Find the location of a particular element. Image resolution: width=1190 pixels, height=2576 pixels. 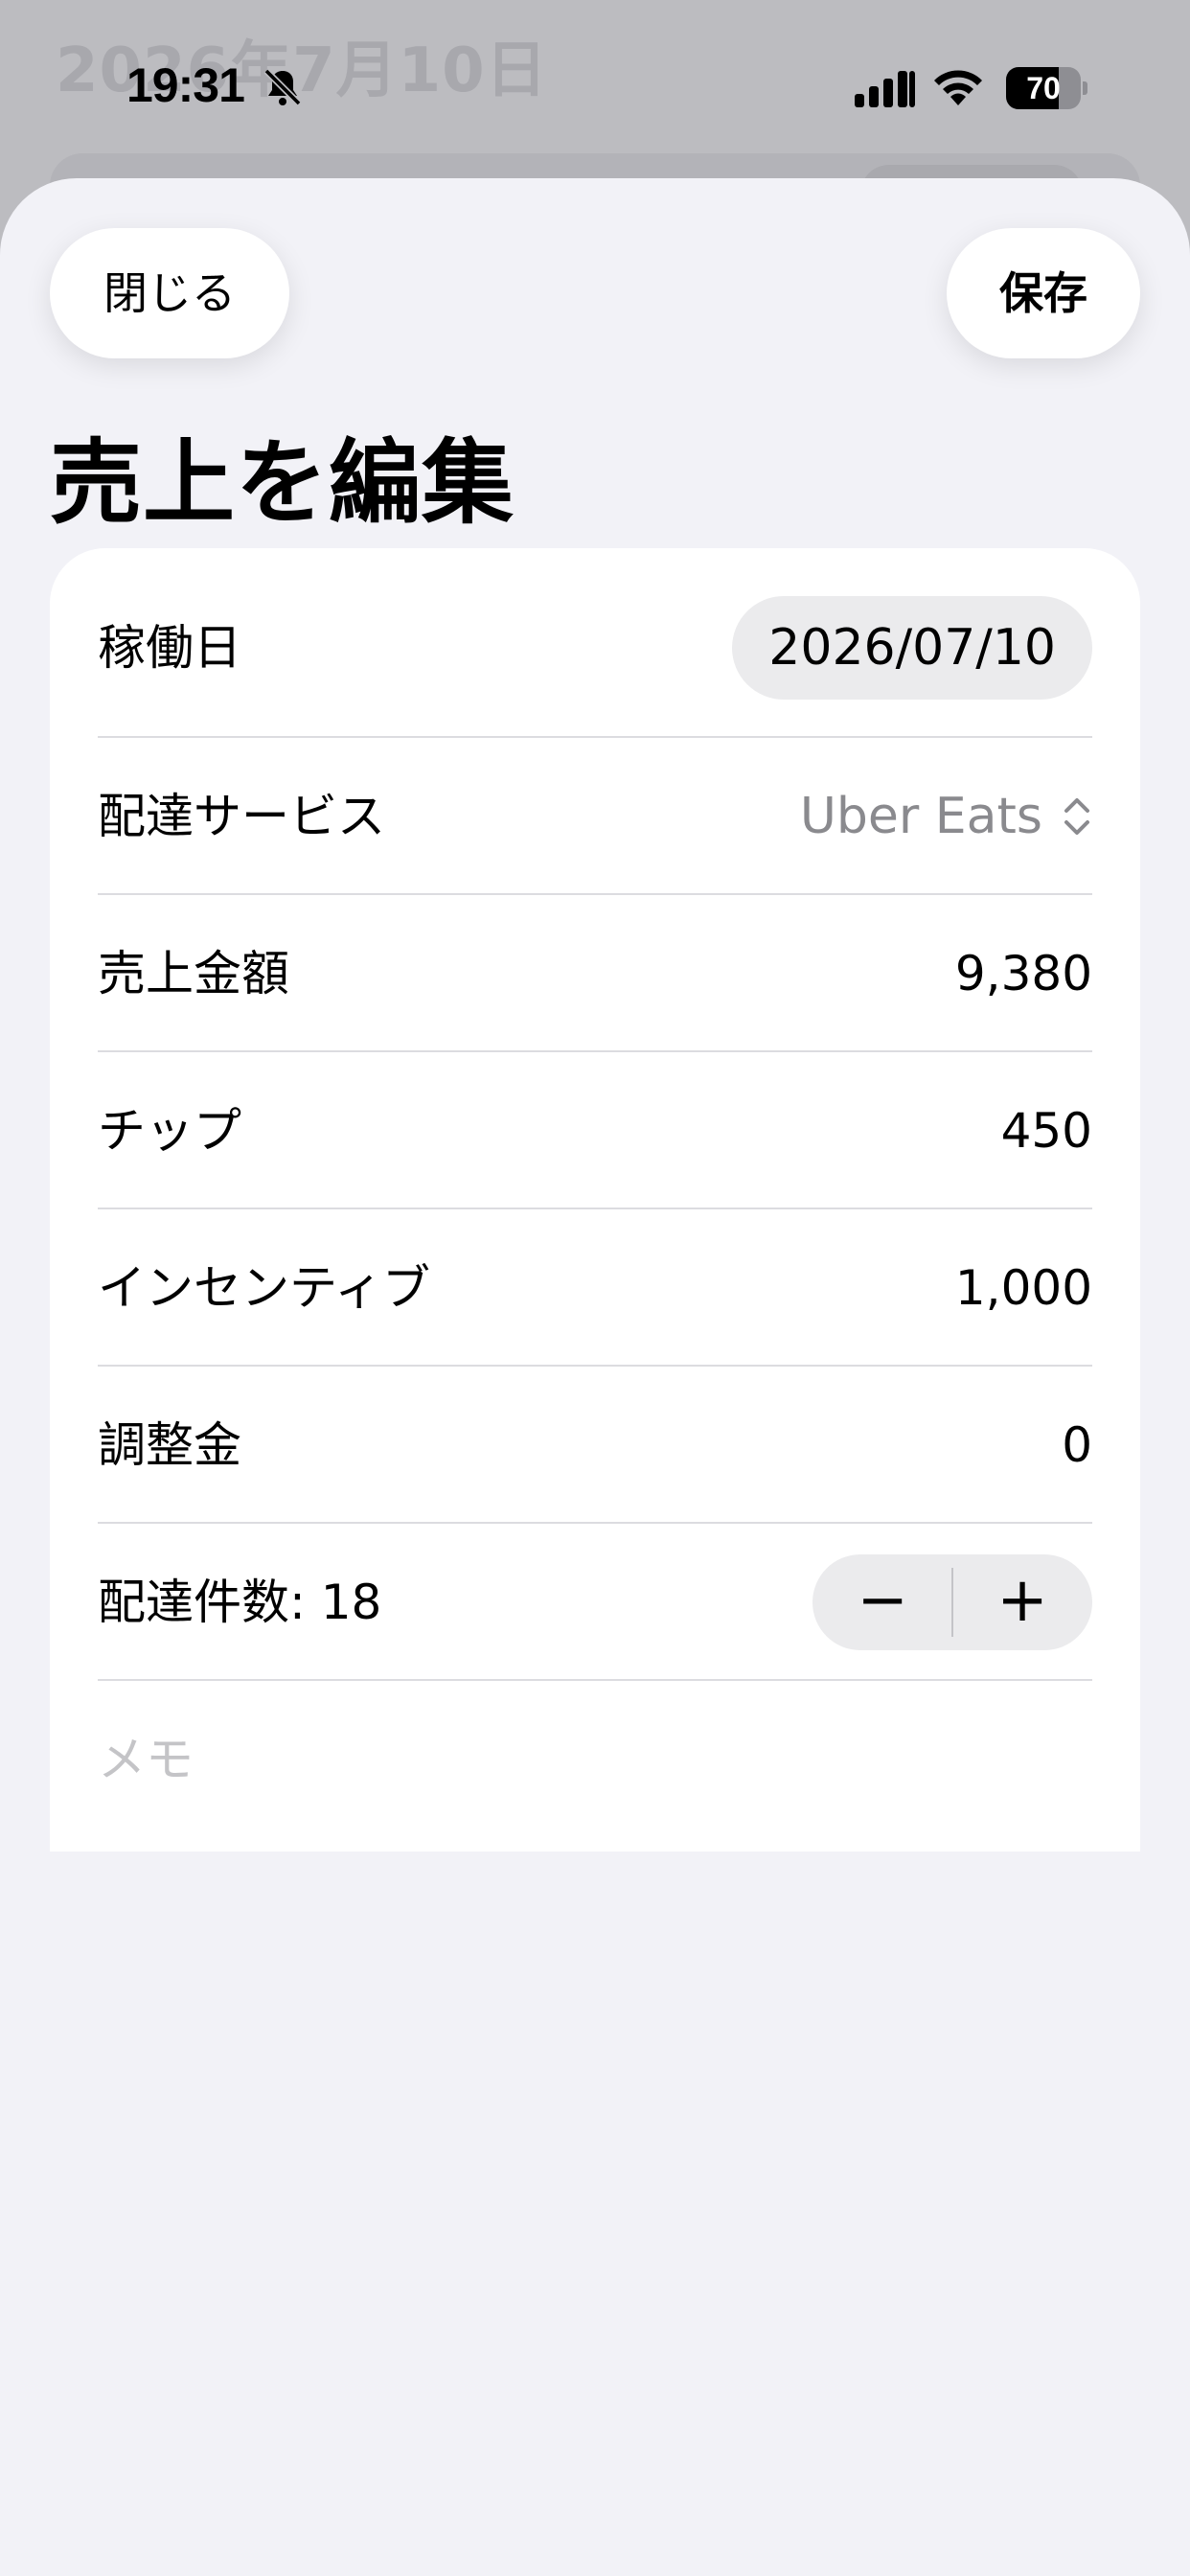

increment-button: + is located at coordinates (1022, 1602).